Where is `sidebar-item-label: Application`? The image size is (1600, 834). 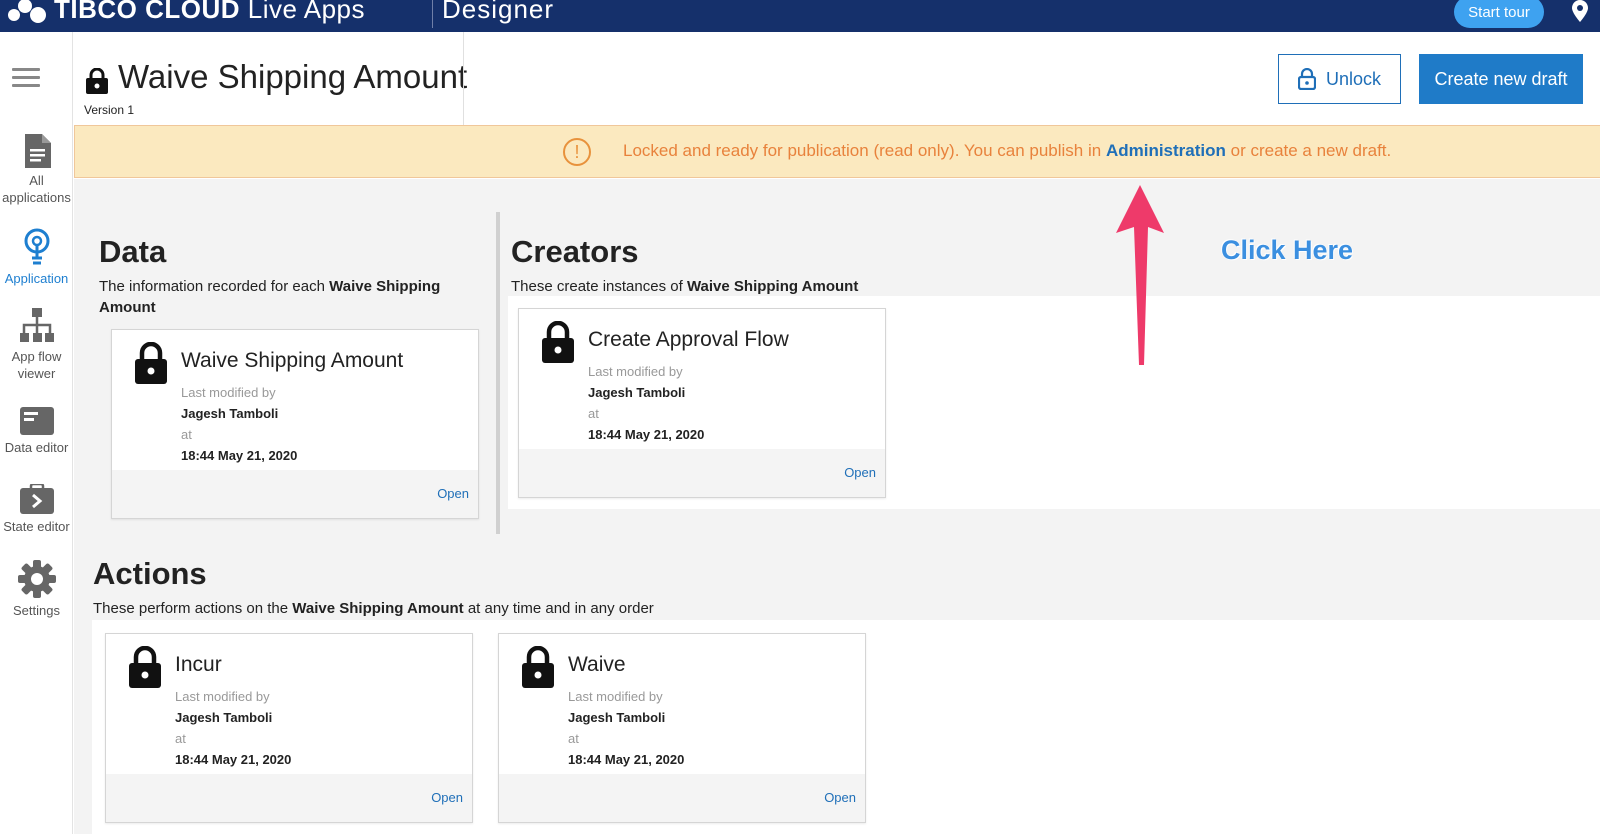
sidebar-item-label: Application is located at coordinates (36, 278).